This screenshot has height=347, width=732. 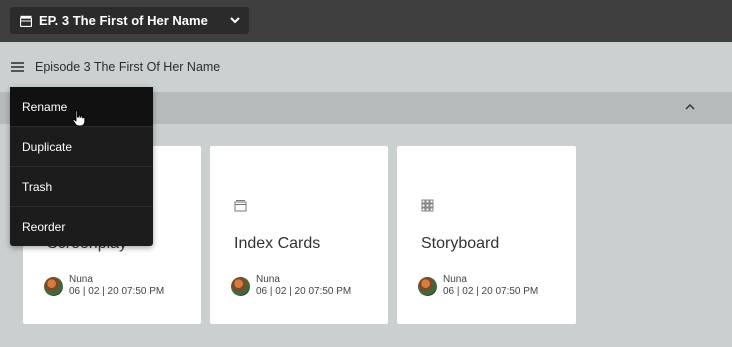 What do you see at coordinates (128, 67) in the screenshot?
I see `episode-title: Episode 3 The First Of Her Name` at bounding box center [128, 67].